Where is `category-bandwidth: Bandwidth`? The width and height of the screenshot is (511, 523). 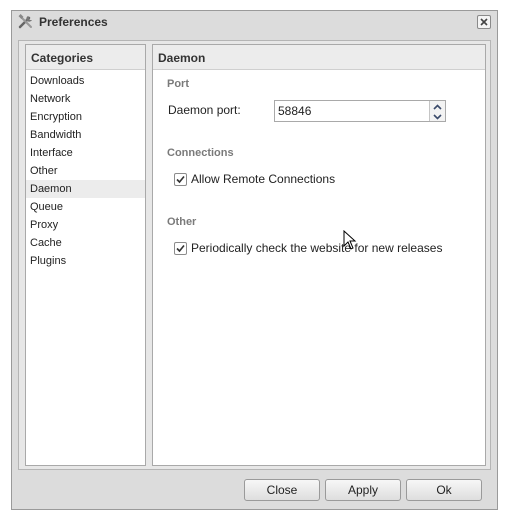
category-bandwidth: Bandwidth is located at coordinates (85, 135).